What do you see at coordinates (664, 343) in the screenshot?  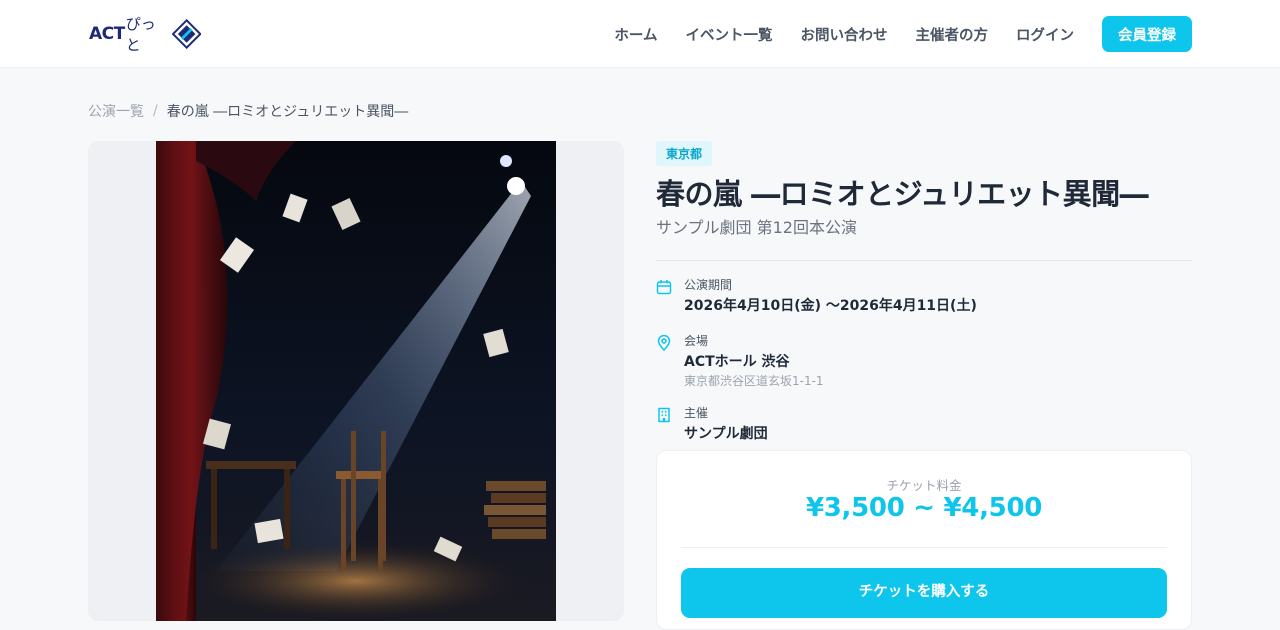 I see `location-pin-icon` at bounding box center [664, 343].